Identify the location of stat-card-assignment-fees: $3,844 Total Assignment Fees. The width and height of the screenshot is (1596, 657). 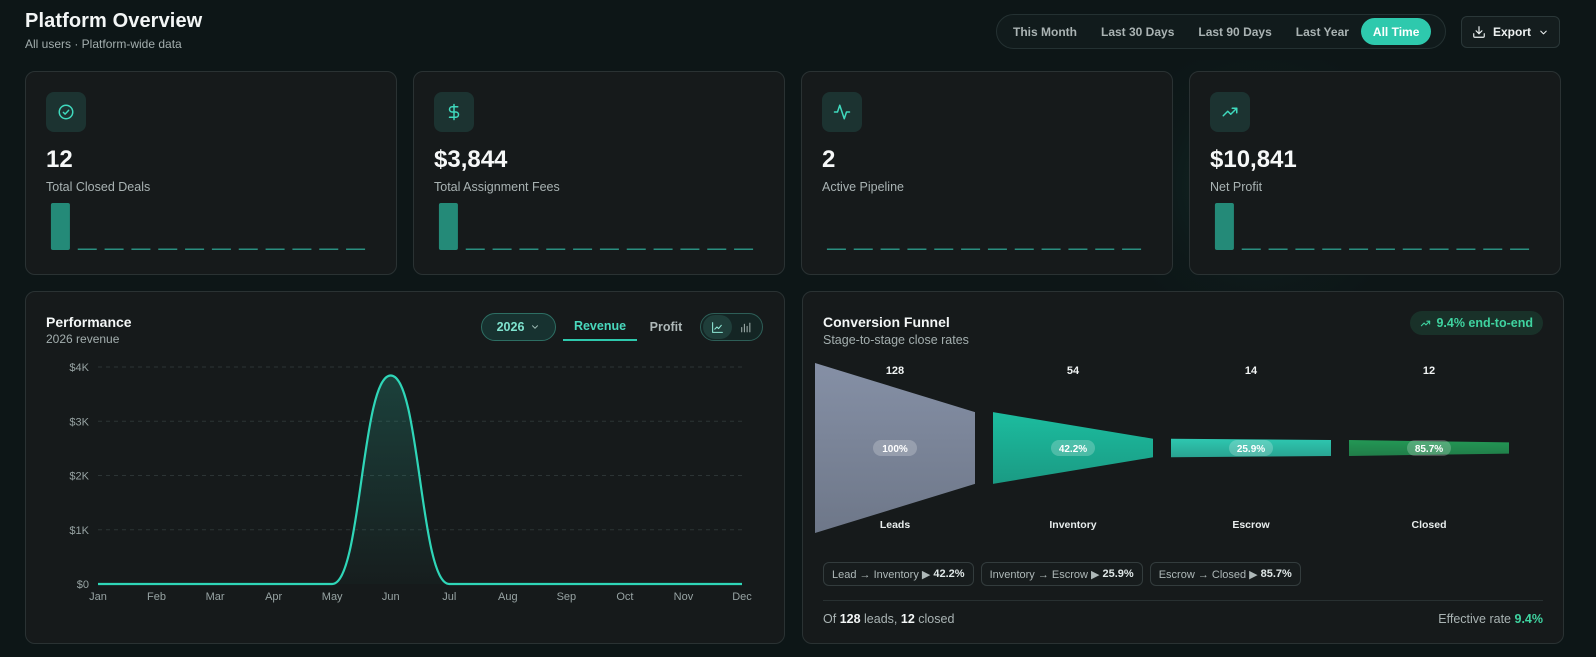
(599, 173).